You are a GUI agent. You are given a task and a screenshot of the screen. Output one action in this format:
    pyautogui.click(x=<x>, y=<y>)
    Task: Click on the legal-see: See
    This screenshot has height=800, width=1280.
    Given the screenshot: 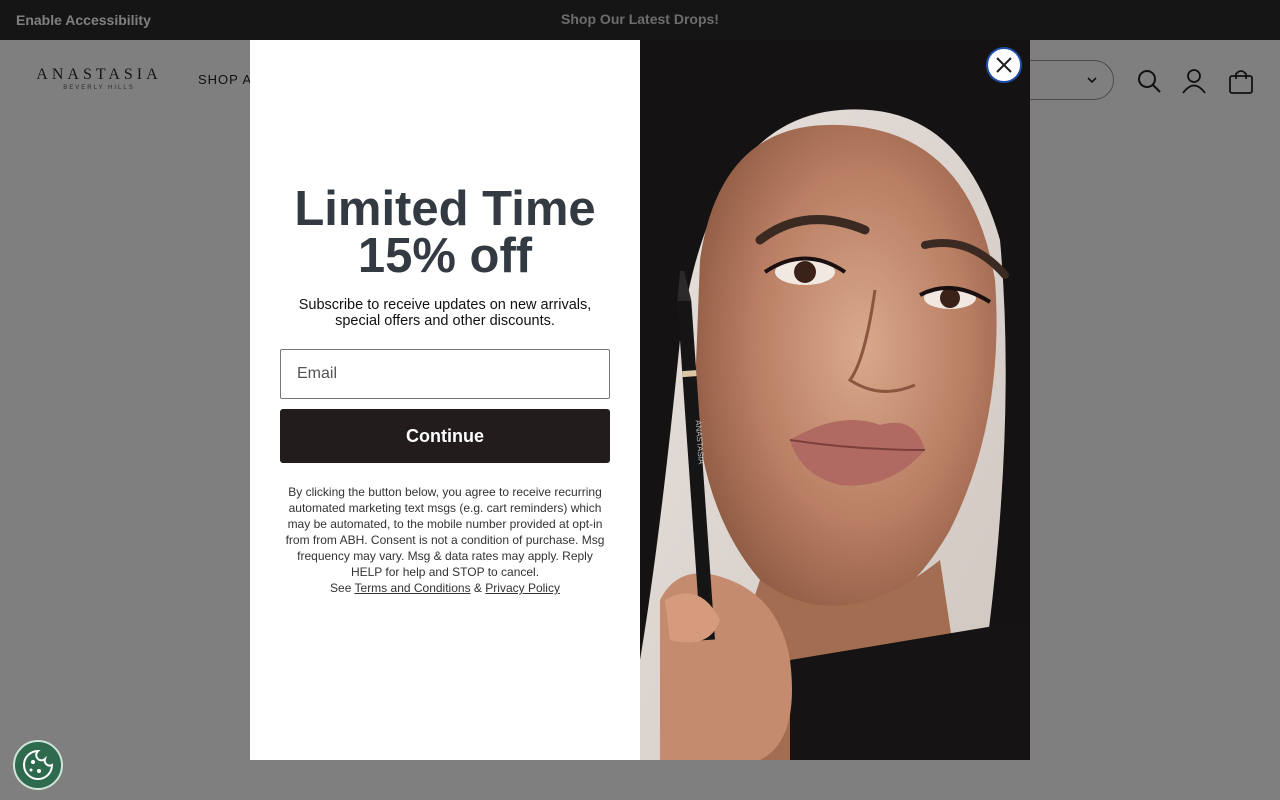 What is the action you would take?
    pyautogui.click(x=341, y=588)
    